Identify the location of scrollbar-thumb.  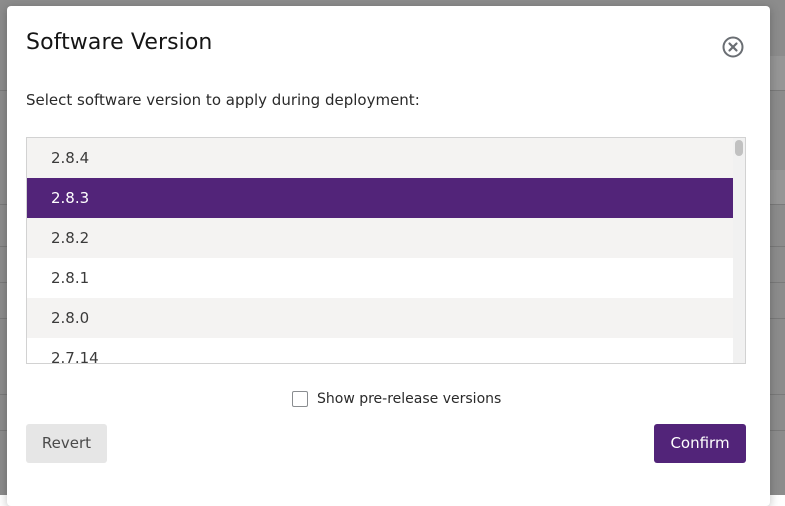
(739, 148).